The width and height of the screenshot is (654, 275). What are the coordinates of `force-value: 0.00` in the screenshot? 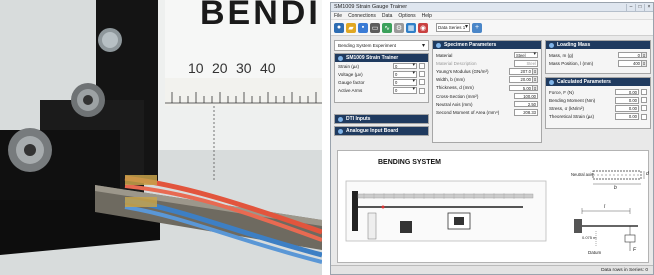 It's located at (627, 92).